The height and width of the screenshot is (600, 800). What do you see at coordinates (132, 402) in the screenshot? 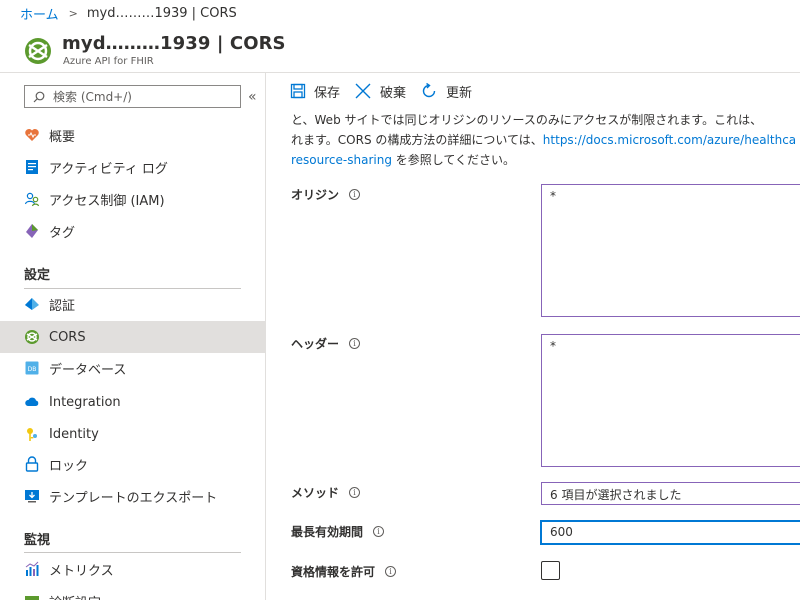
I see `sidebar-item-integration: Integration` at bounding box center [132, 402].